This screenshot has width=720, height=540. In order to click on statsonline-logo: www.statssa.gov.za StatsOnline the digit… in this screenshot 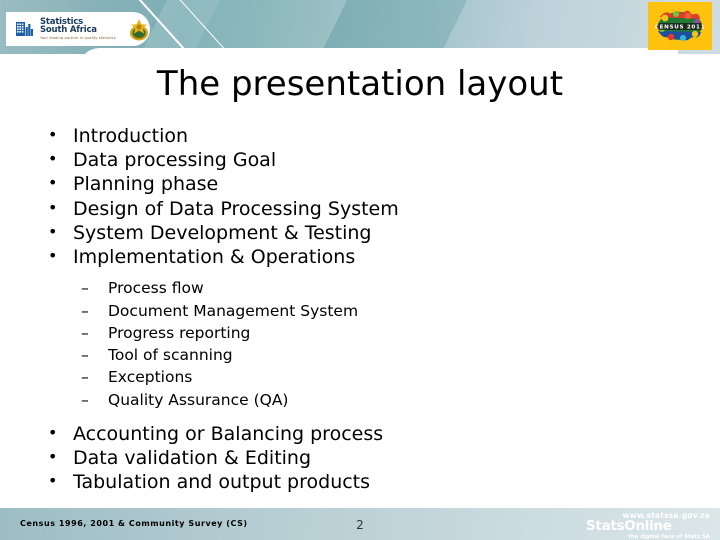, I will do `click(649, 525)`.